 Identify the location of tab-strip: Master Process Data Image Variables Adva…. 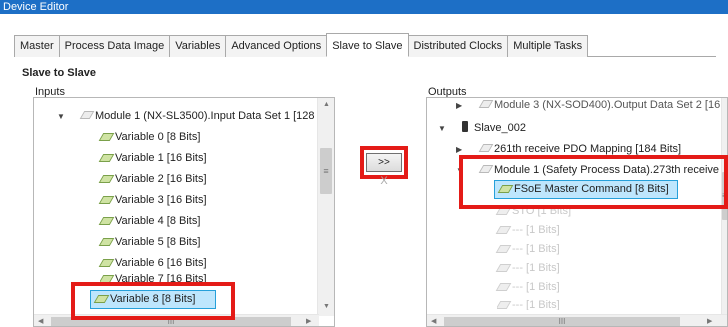
(365, 45).